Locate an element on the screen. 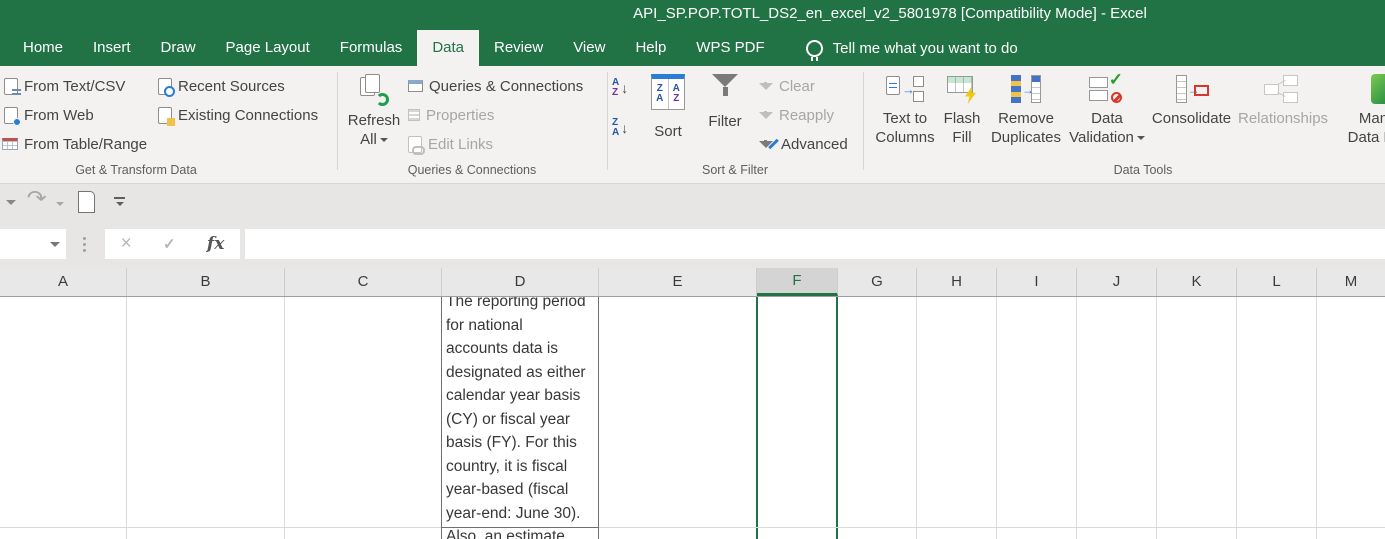  tell-me-label: Tell me what you want to do is located at coordinates (925, 48).